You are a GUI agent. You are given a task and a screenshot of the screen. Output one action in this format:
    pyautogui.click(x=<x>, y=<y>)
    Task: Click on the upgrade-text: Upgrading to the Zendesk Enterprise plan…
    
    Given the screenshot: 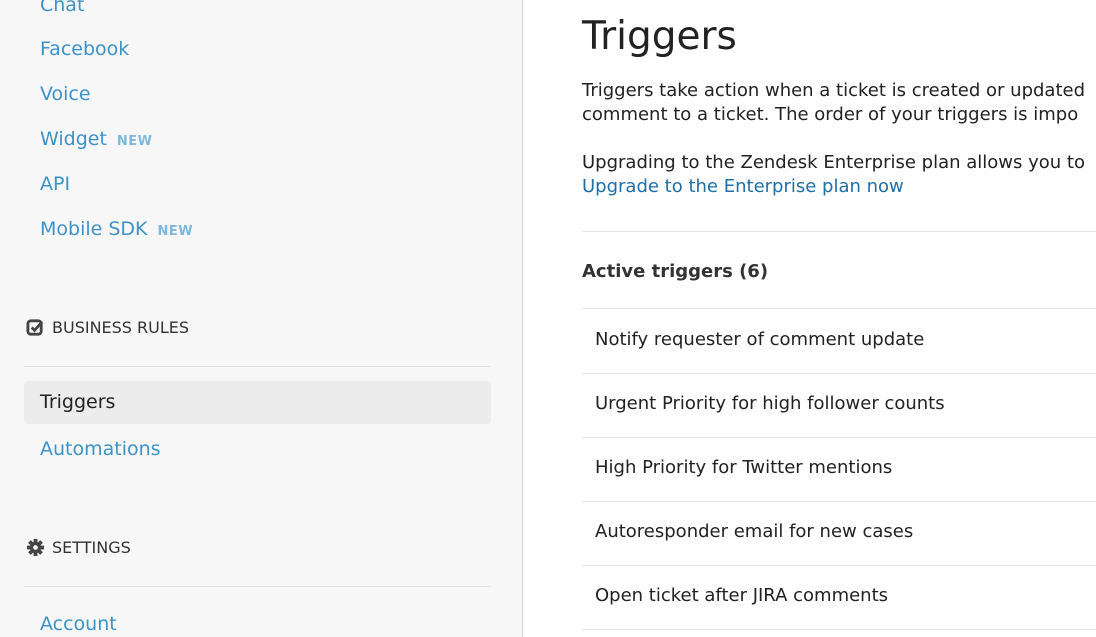 What is the action you would take?
    pyautogui.click(x=833, y=162)
    